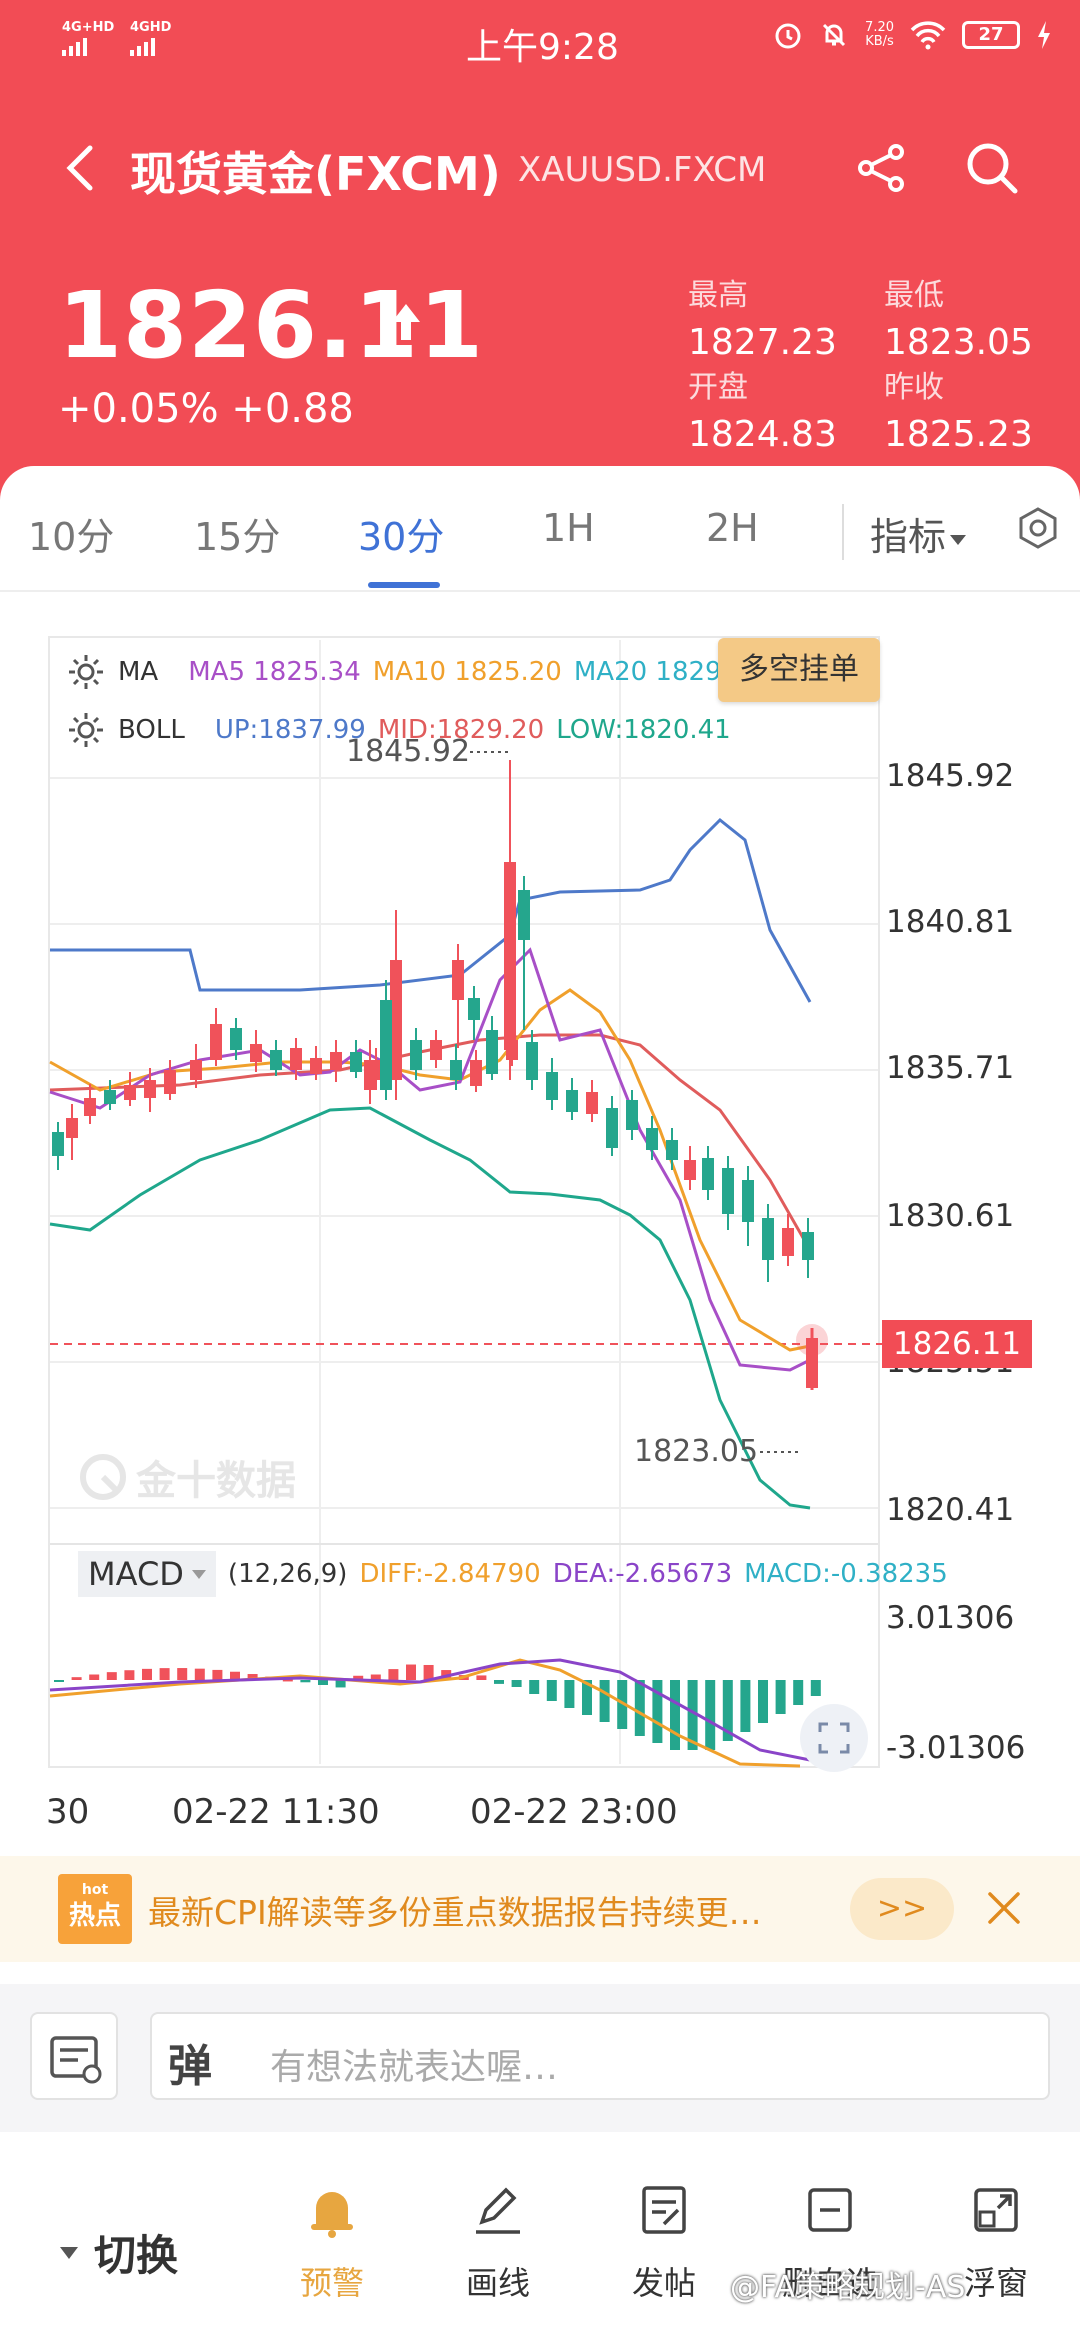 This screenshot has height=2340, width=1080. Describe the element at coordinates (147, 1574) in the screenshot. I see `macd-indicator-select: MACD` at that location.